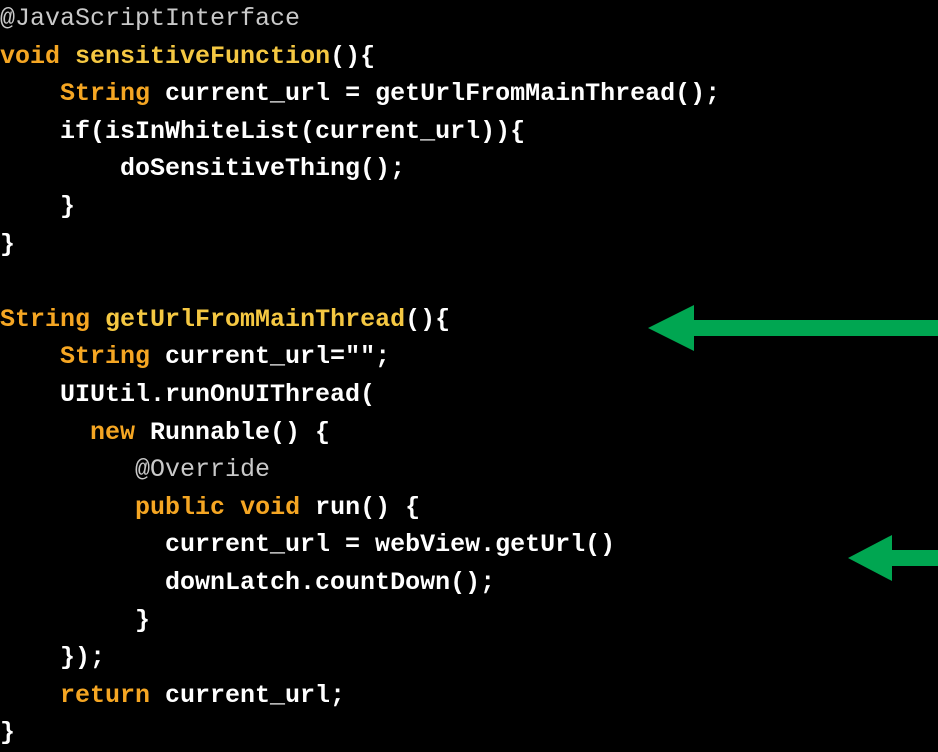 This screenshot has width=938, height=752. I want to click on code-token: if(isInWhiteList(current_url)){, so click(263, 131).